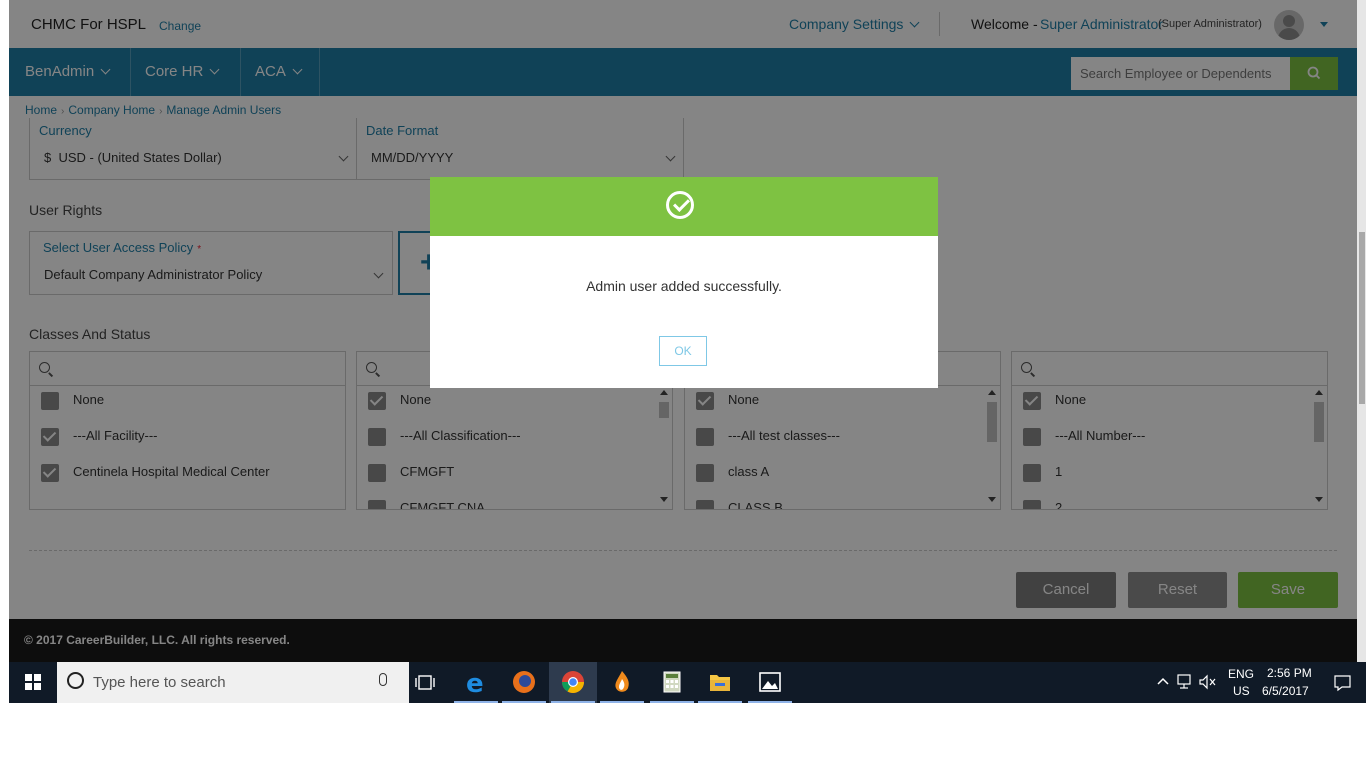 The height and width of the screenshot is (768, 1366). I want to click on microphone-icon, so click(383, 679).